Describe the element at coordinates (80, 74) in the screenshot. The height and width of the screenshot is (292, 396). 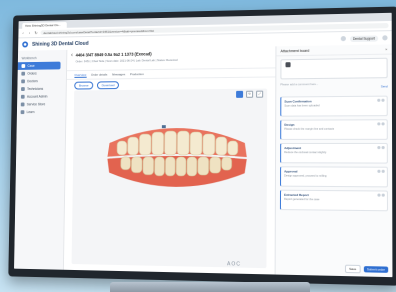
I see `tab-overview: Overview` at that location.